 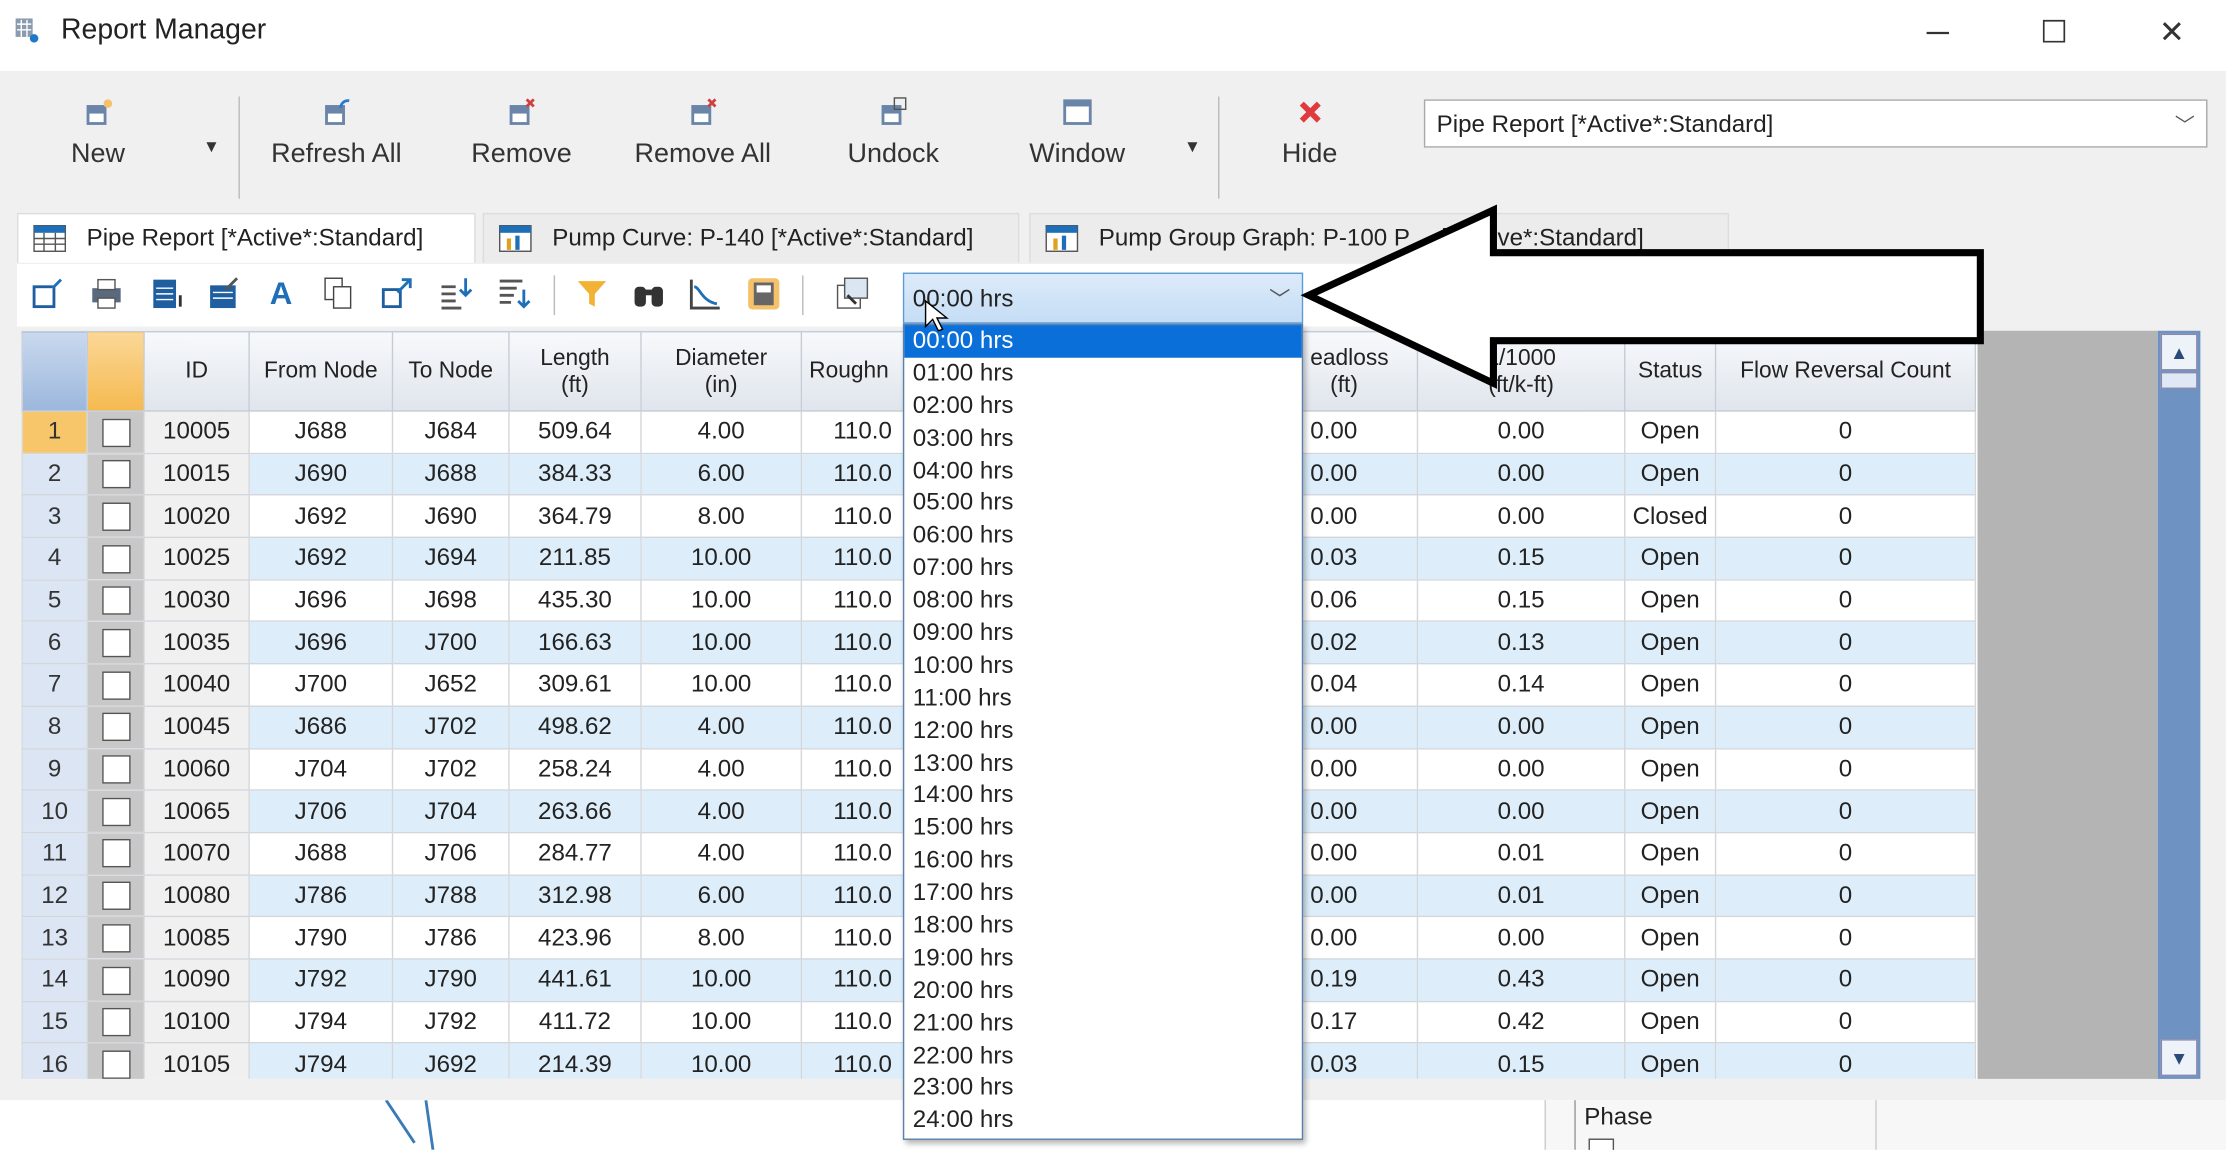 I want to click on maximize-button: ☐, so click(x=2054, y=32).